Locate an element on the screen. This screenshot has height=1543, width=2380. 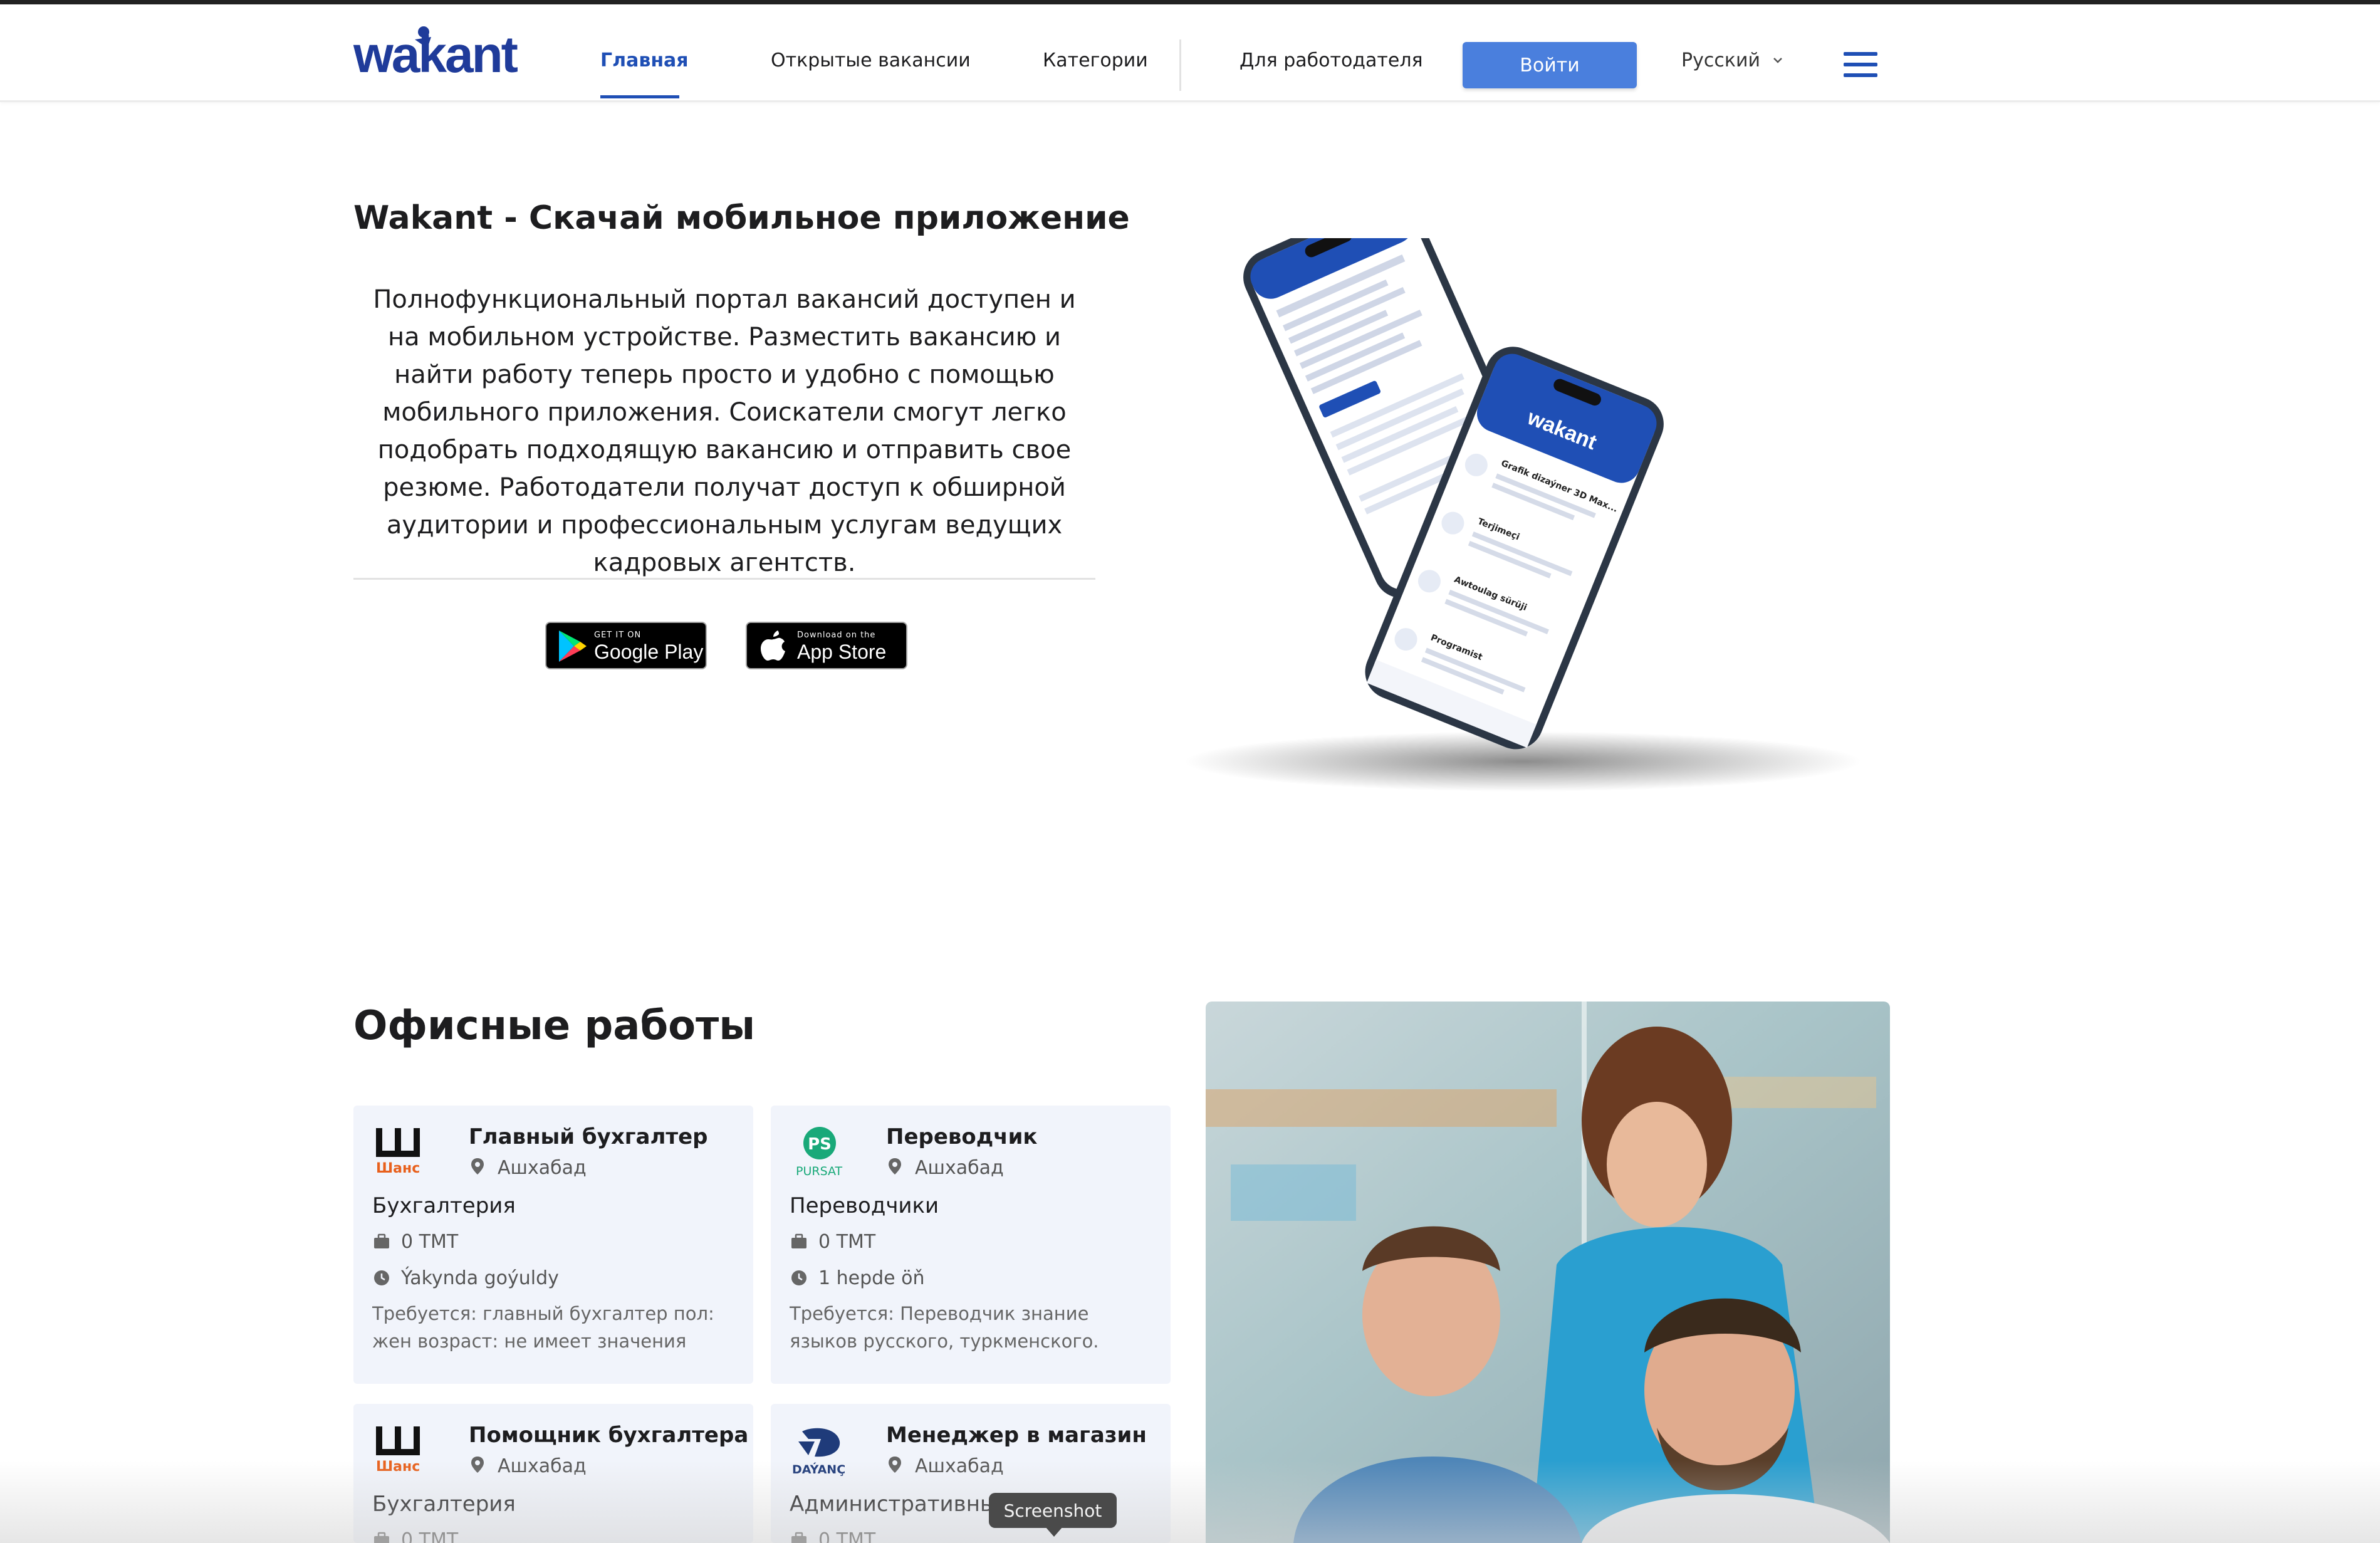
job-title: Переводчик is located at coordinates (962, 1136).